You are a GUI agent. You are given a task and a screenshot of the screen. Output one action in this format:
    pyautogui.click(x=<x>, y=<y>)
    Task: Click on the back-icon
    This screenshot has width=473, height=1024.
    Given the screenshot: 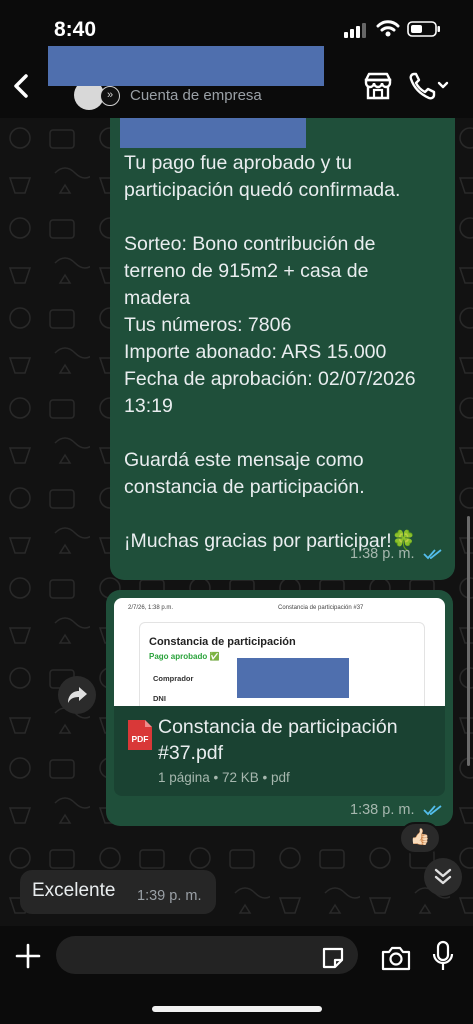 What is the action you would take?
    pyautogui.click(x=22, y=86)
    